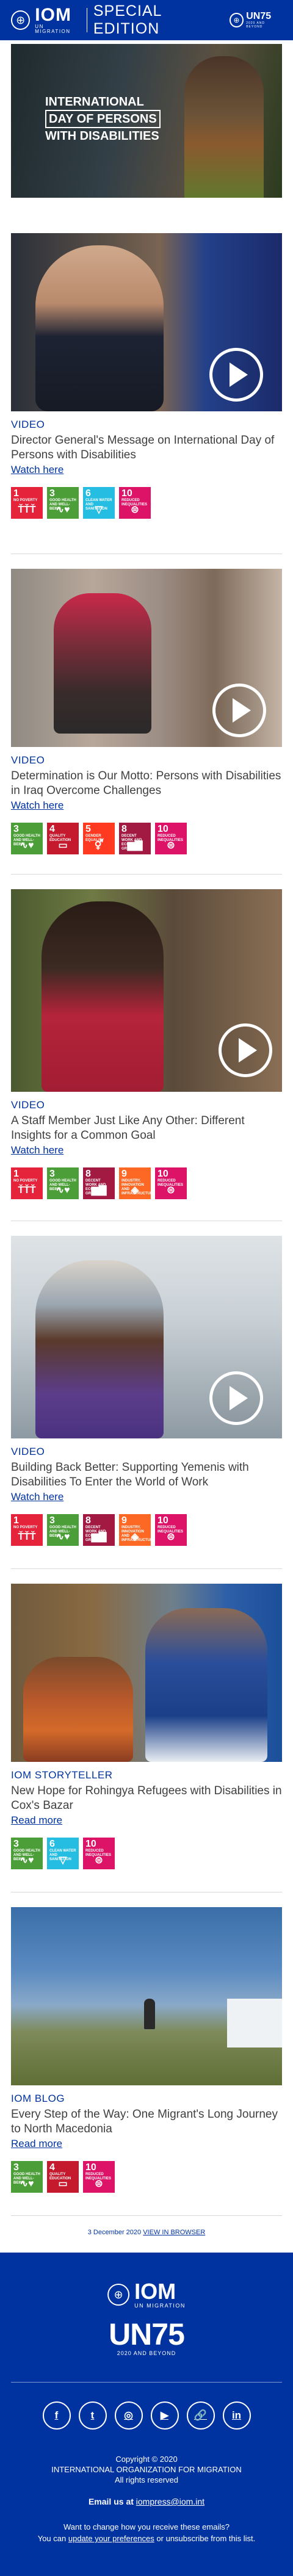 This screenshot has width=293, height=2576. I want to click on social-links: f t ◎ ▶ 🔗 in, so click(146, 2415).